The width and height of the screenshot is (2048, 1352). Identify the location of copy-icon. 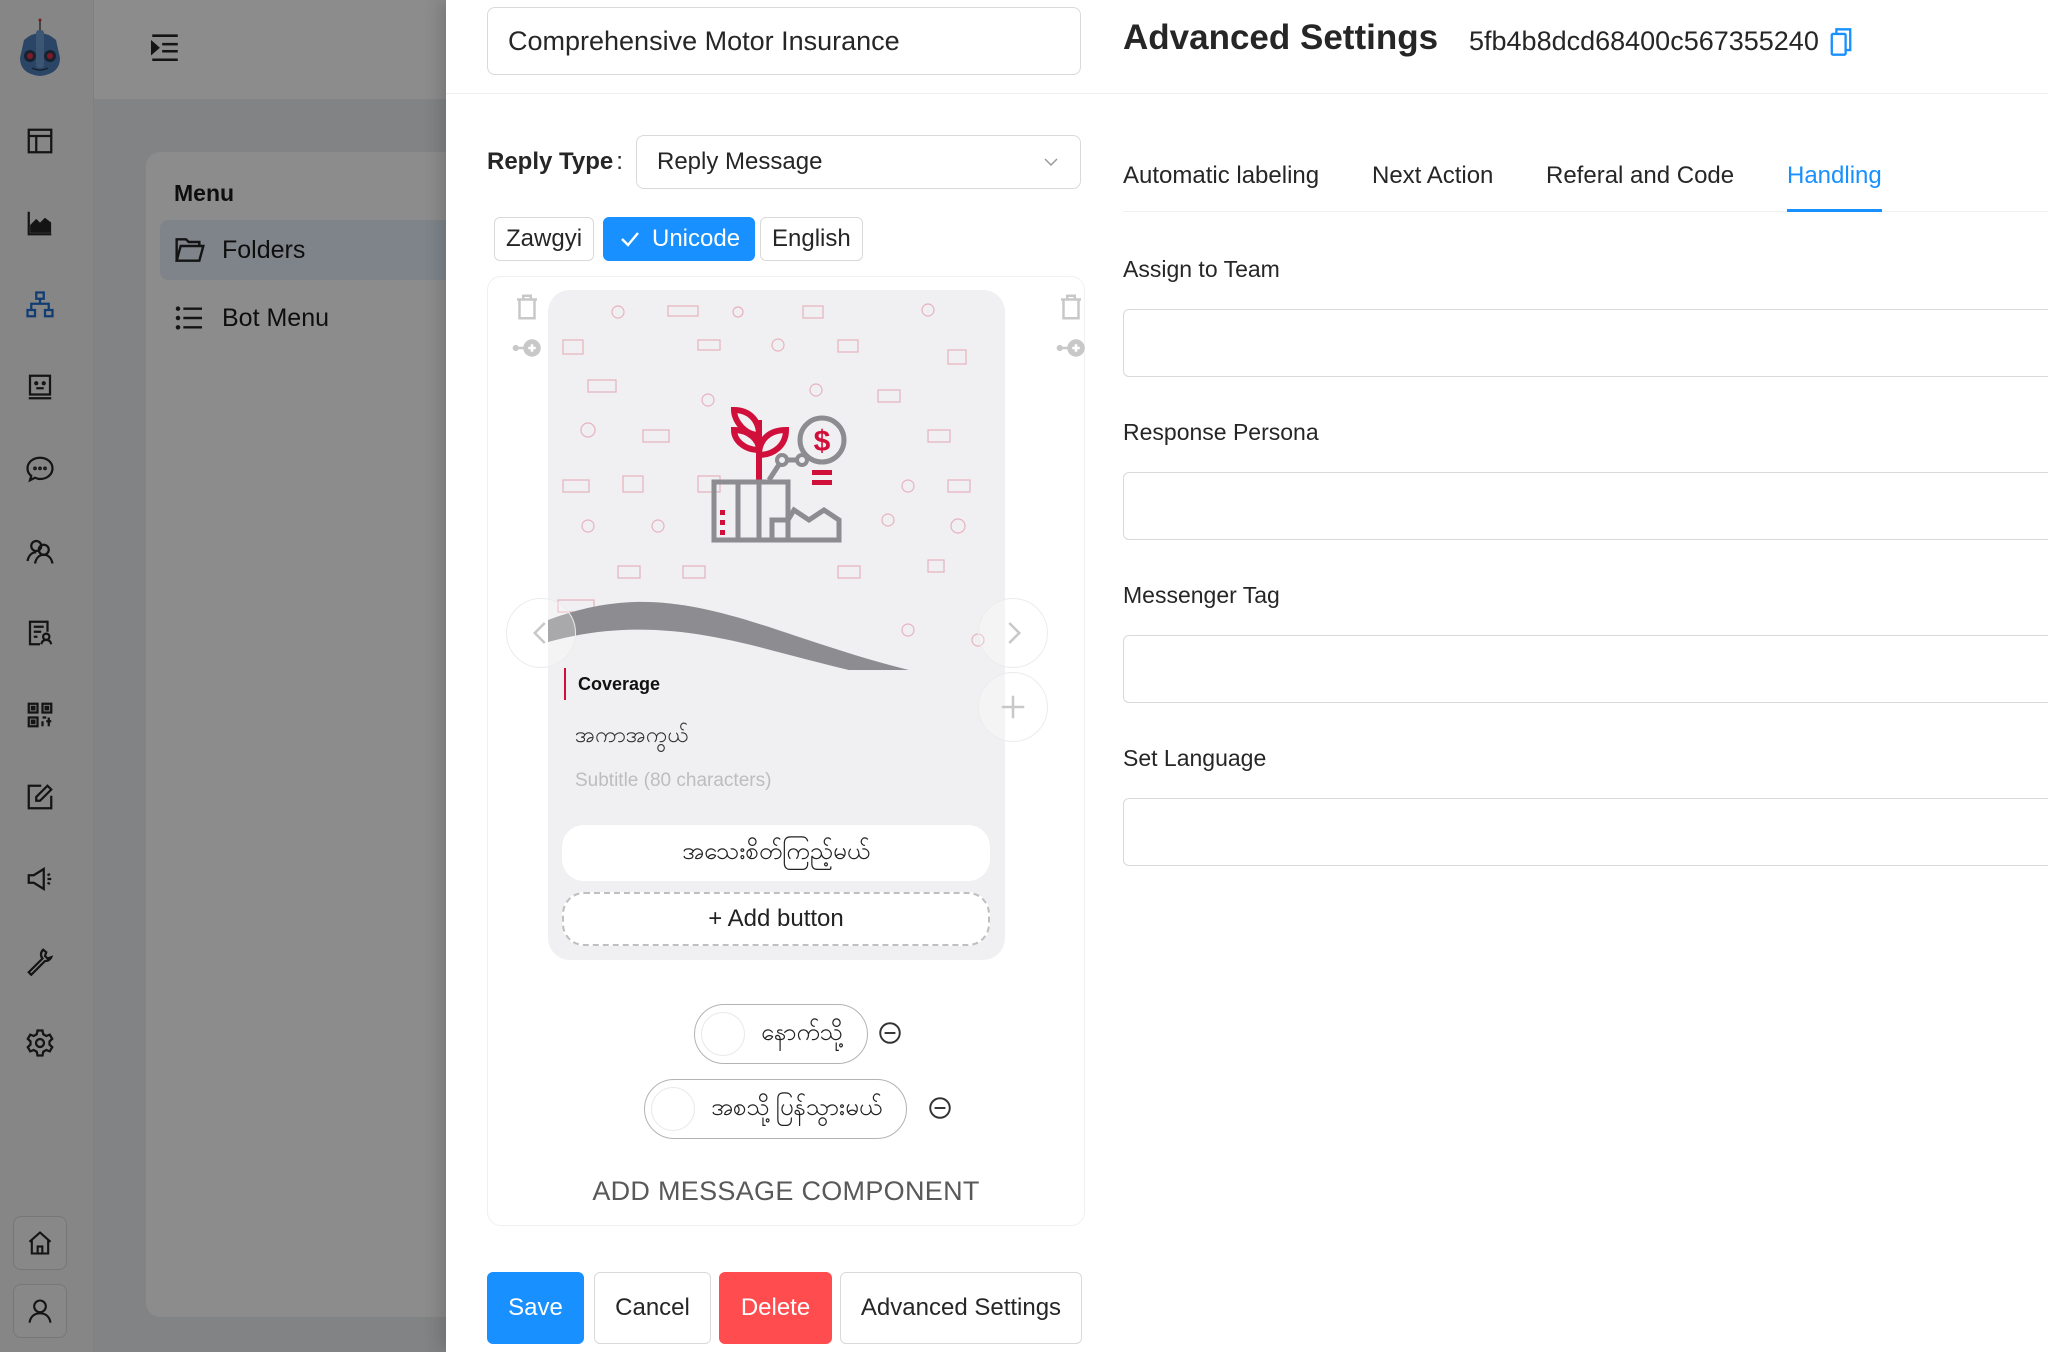
(1841, 42).